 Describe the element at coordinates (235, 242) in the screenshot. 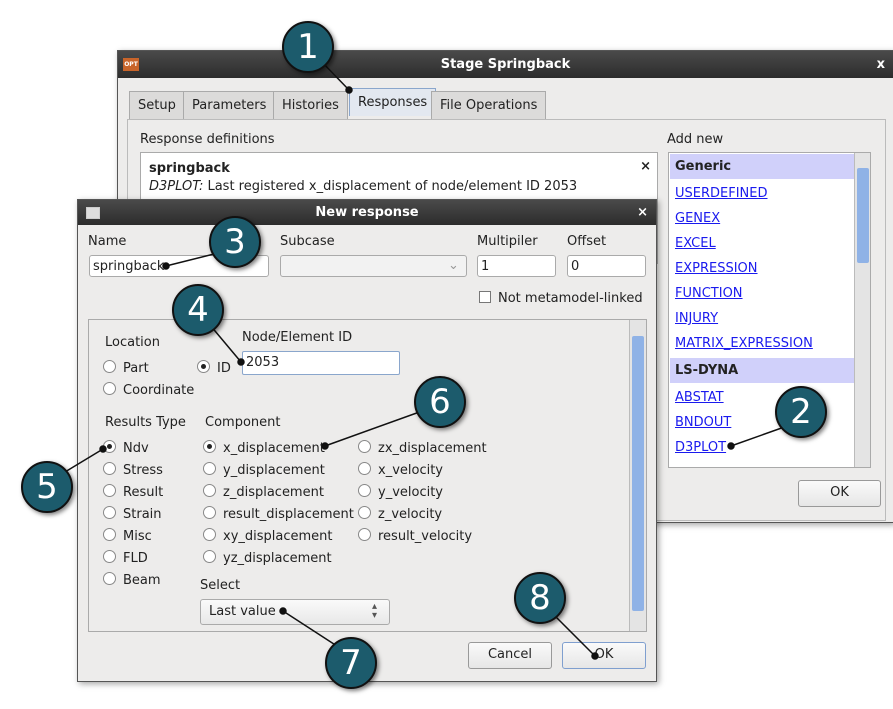

I see `callout-3: 3` at that location.